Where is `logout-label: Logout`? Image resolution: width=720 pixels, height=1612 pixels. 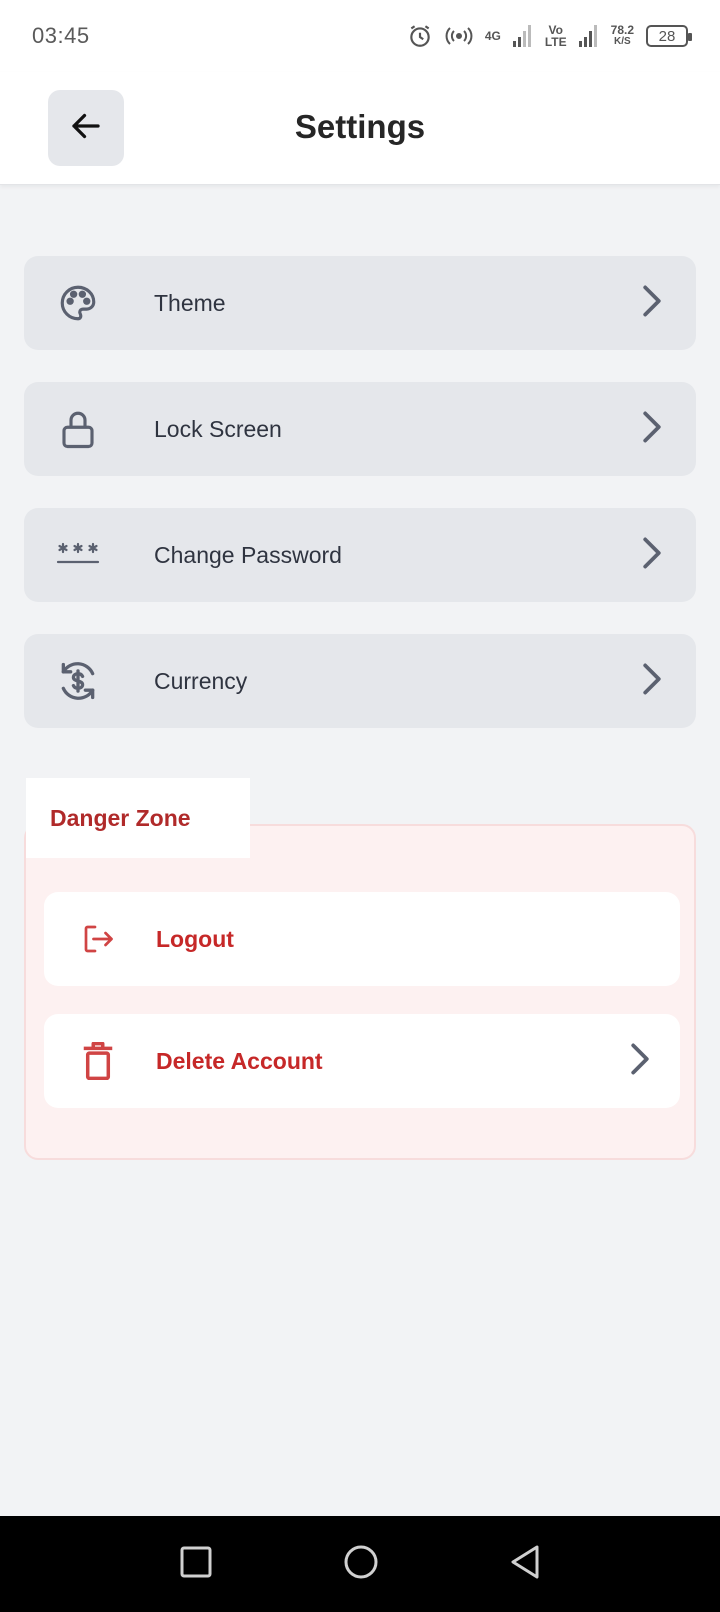 logout-label: Logout is located at coordinates (195, 938).